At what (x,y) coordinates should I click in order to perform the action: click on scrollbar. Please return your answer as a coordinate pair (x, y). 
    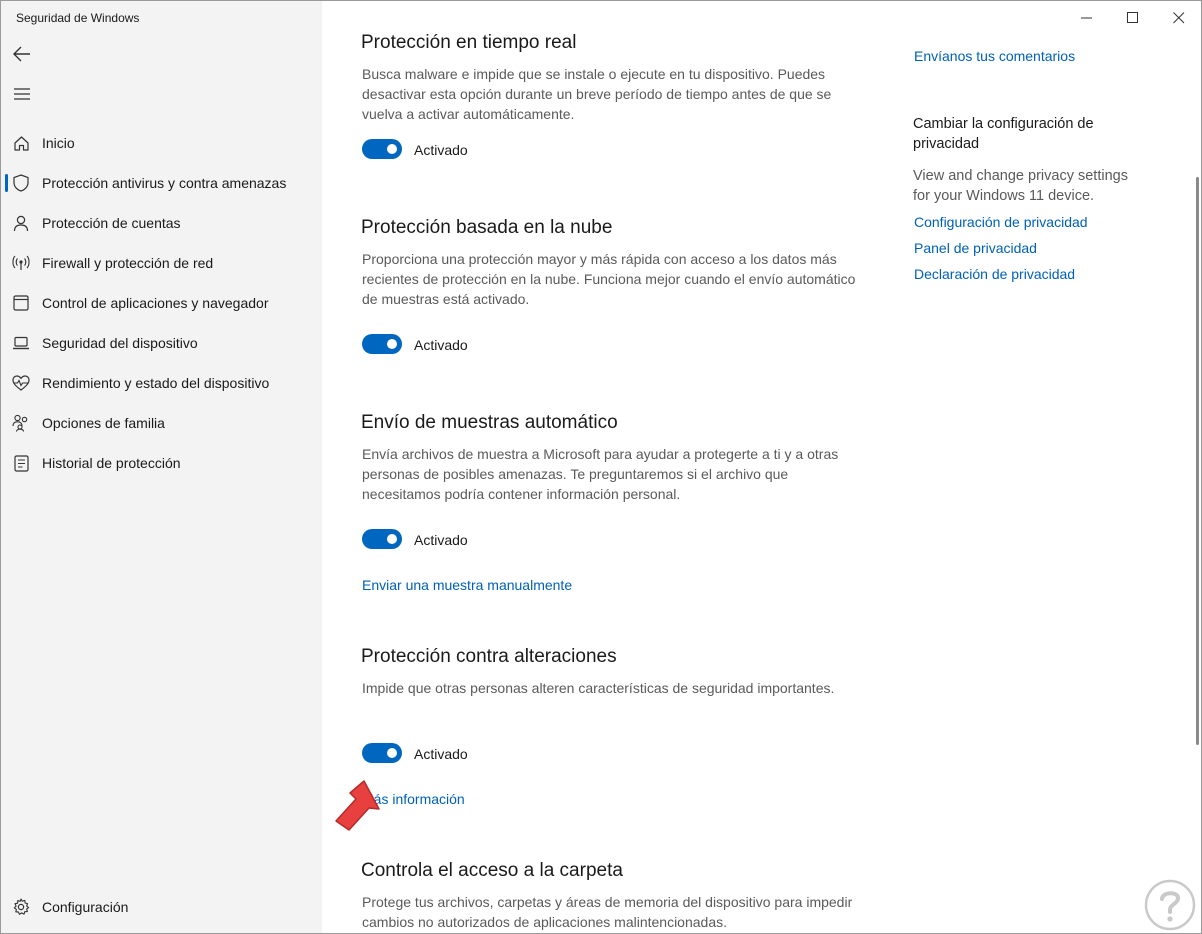
    Looking at the image, I should click on (1197, 461).